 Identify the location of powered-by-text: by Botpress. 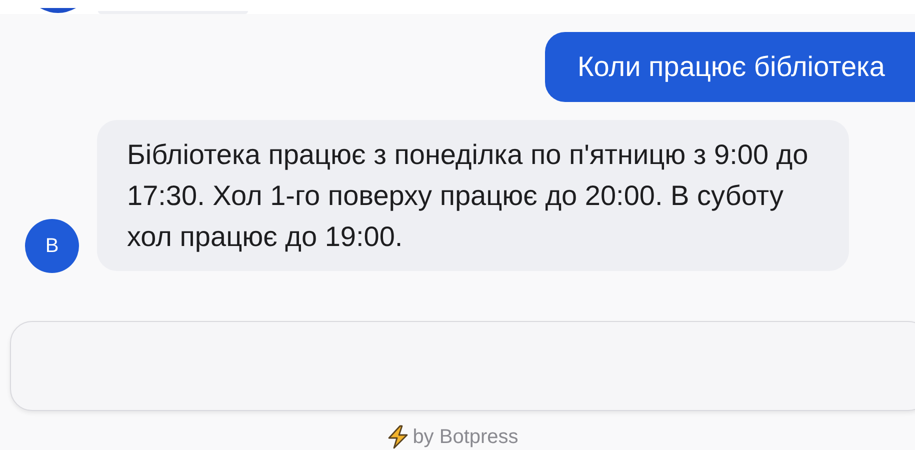
(465, 437).